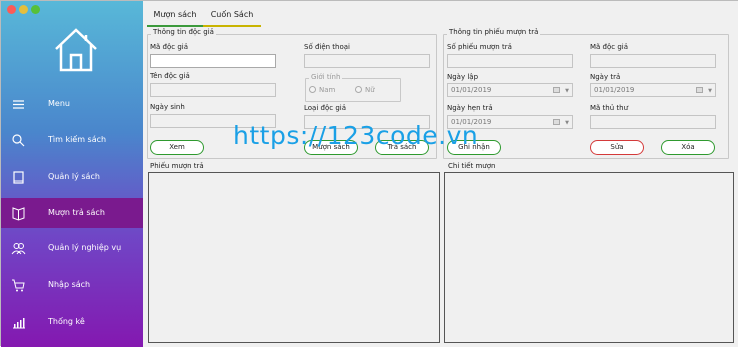 The width and height of the screenshot is (738, 347). I want to click on loan-details-label: Chi tiết mượn, so click(472, 166).